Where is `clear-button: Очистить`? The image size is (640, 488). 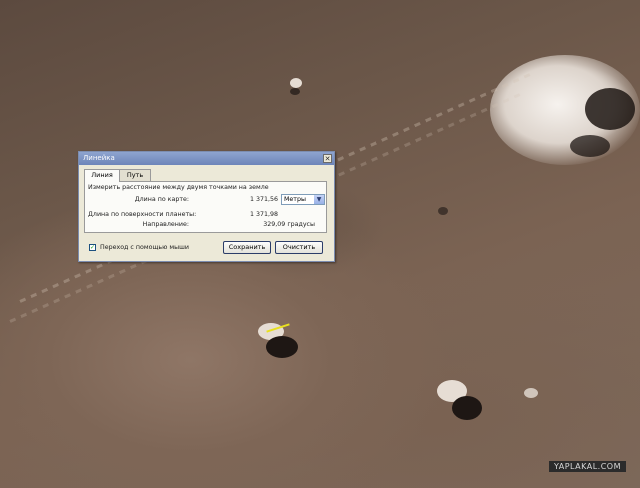 clear-button: Очистить is located at coordinates (299, 247).